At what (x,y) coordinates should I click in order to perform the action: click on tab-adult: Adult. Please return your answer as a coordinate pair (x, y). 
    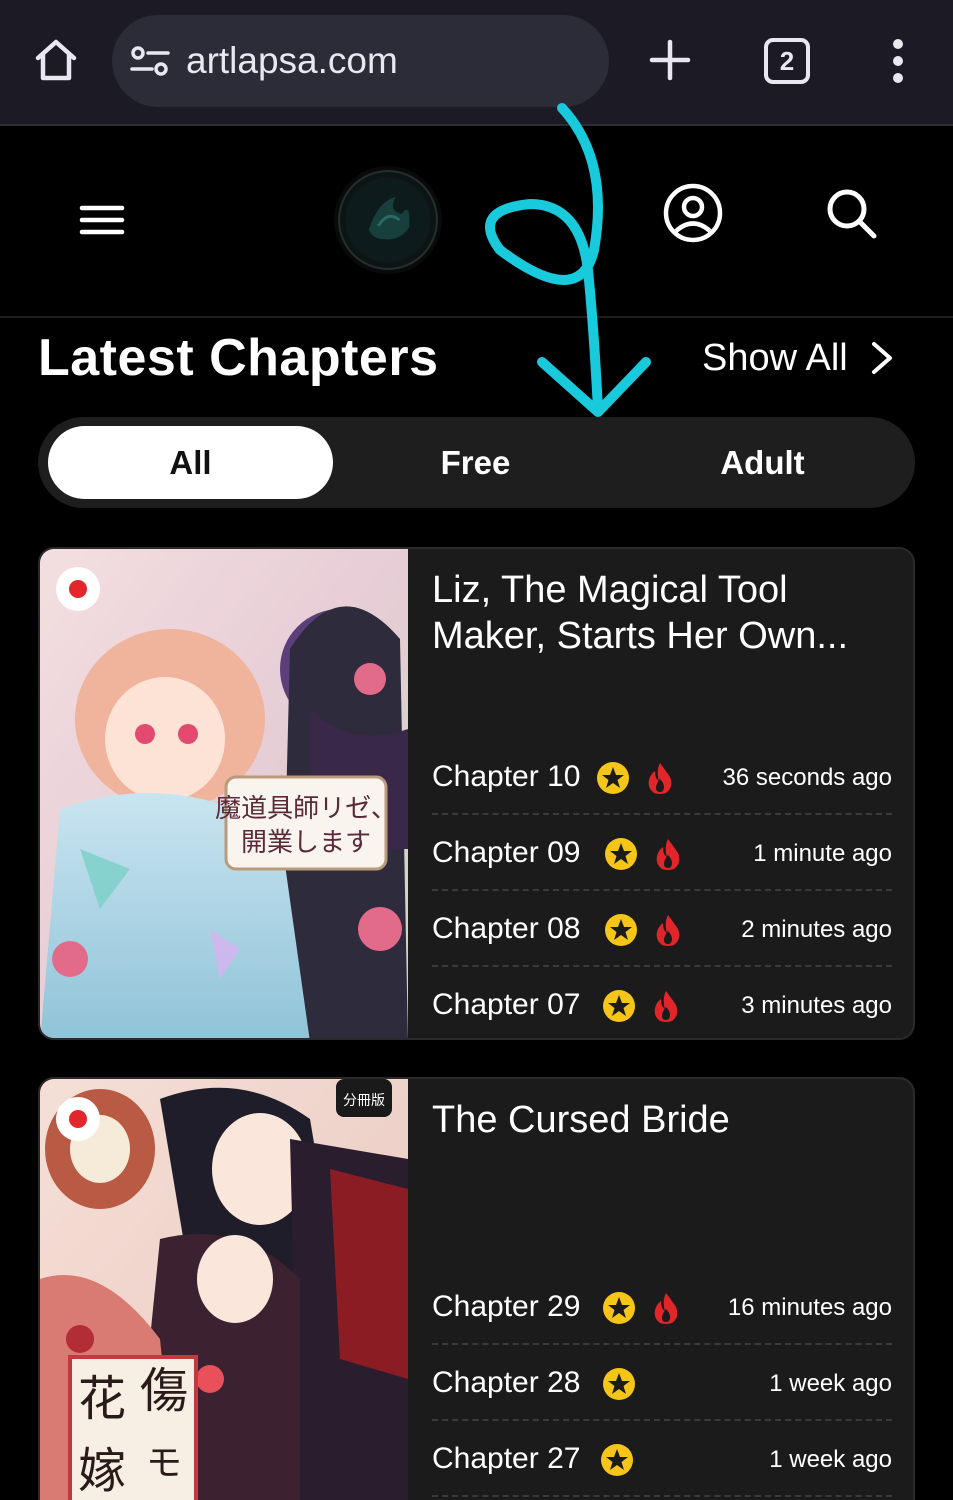
    Looking at the image, I should click on (762, 462).